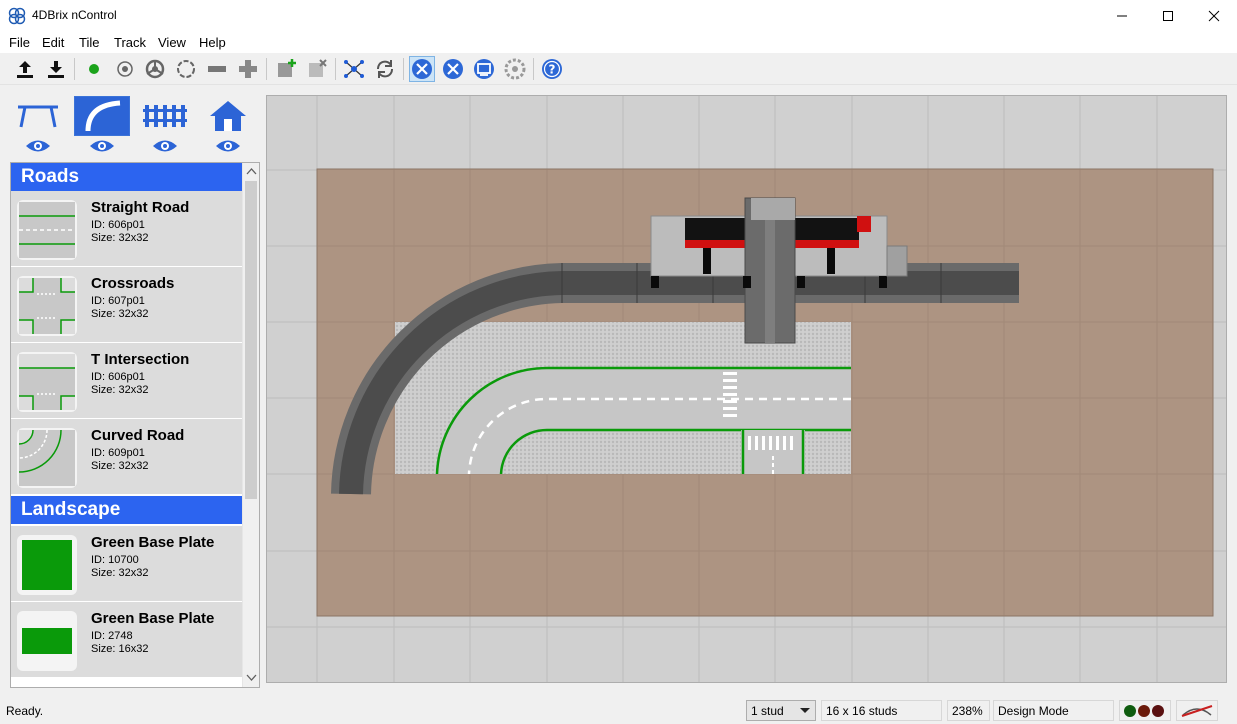  I want to click on track-category-icon, so click(38, 116).